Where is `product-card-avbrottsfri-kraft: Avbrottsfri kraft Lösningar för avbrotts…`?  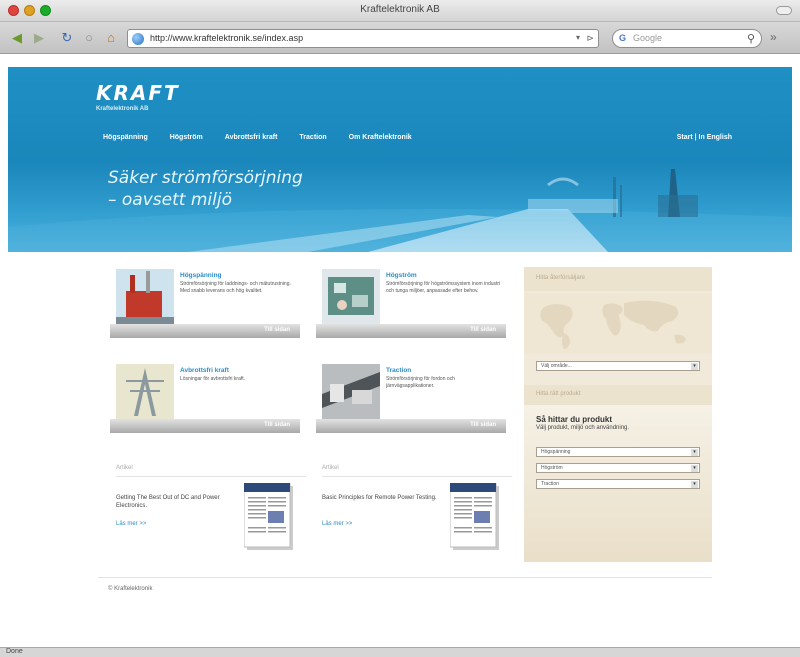 product-card-avbrottsfri-kraft: Avbrottsfri kraft Lösningar för avbrotts… is located at coordinates (205, 399).